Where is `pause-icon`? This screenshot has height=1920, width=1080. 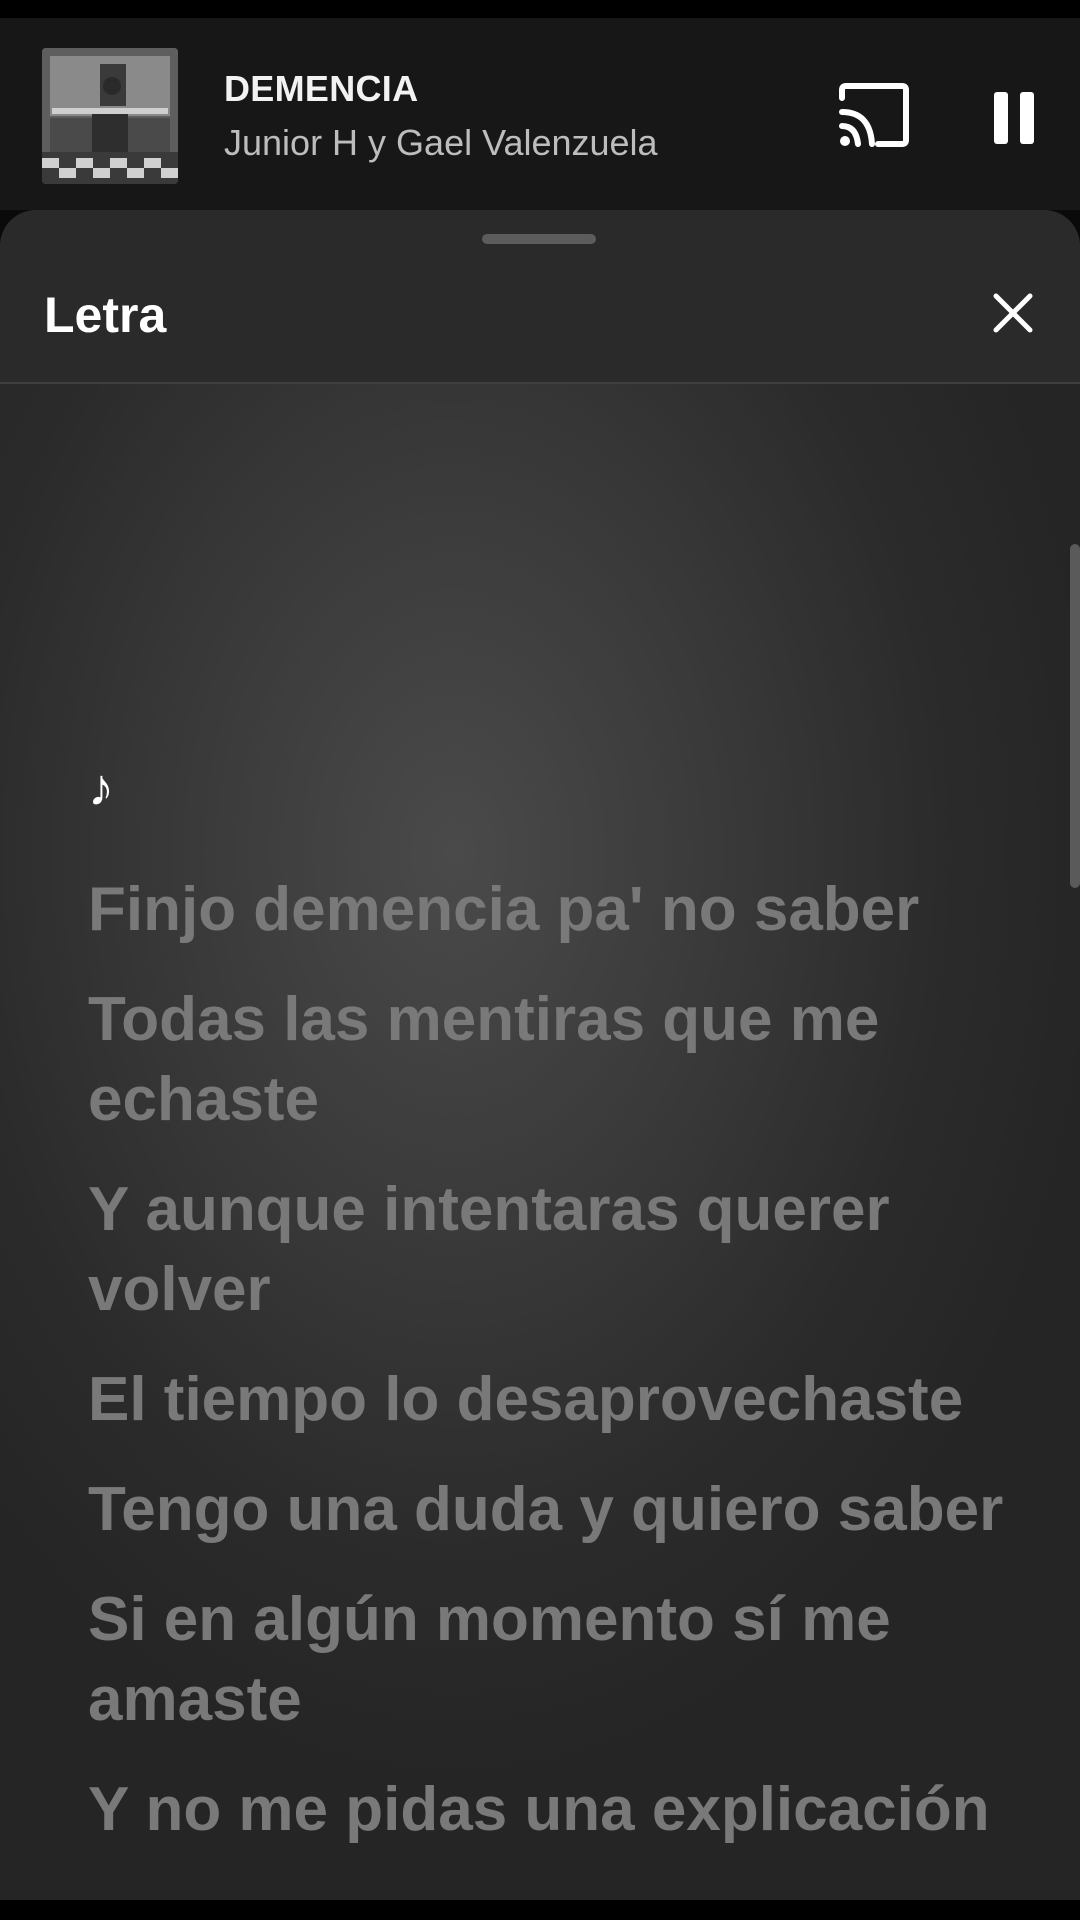
pause-icon is located at coordinates (1014, 118).